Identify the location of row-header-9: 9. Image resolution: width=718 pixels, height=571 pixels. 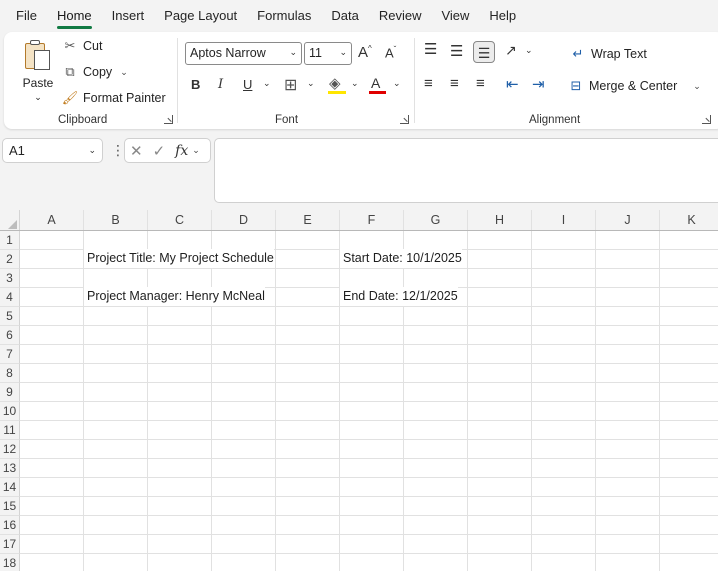
(10, 392).